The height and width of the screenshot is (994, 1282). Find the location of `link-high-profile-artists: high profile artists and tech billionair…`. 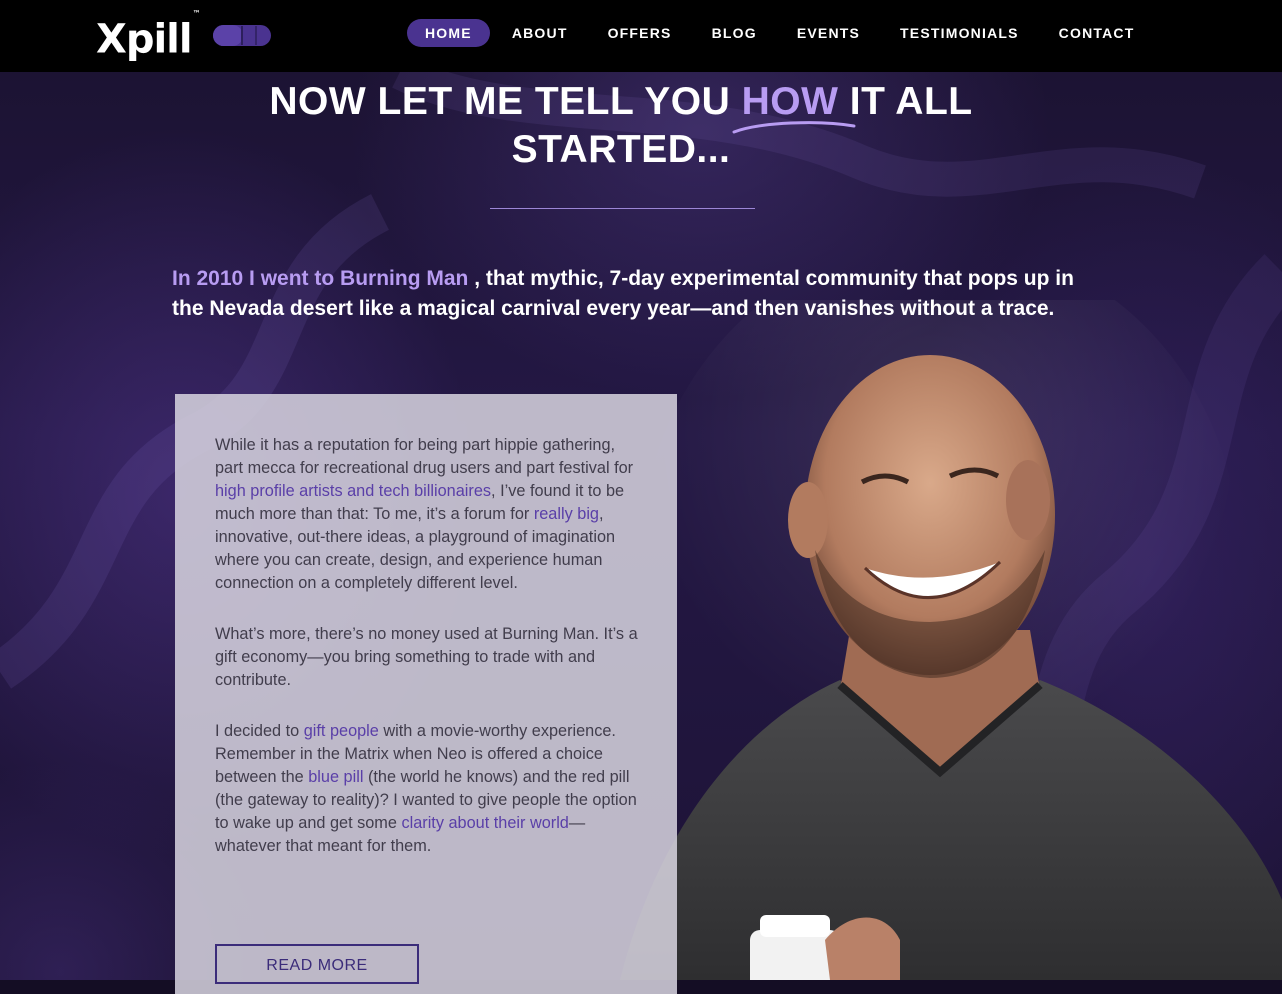

link-high-profile-artists: high profile artists and tech billionair… is located at coordinates (353, 491).